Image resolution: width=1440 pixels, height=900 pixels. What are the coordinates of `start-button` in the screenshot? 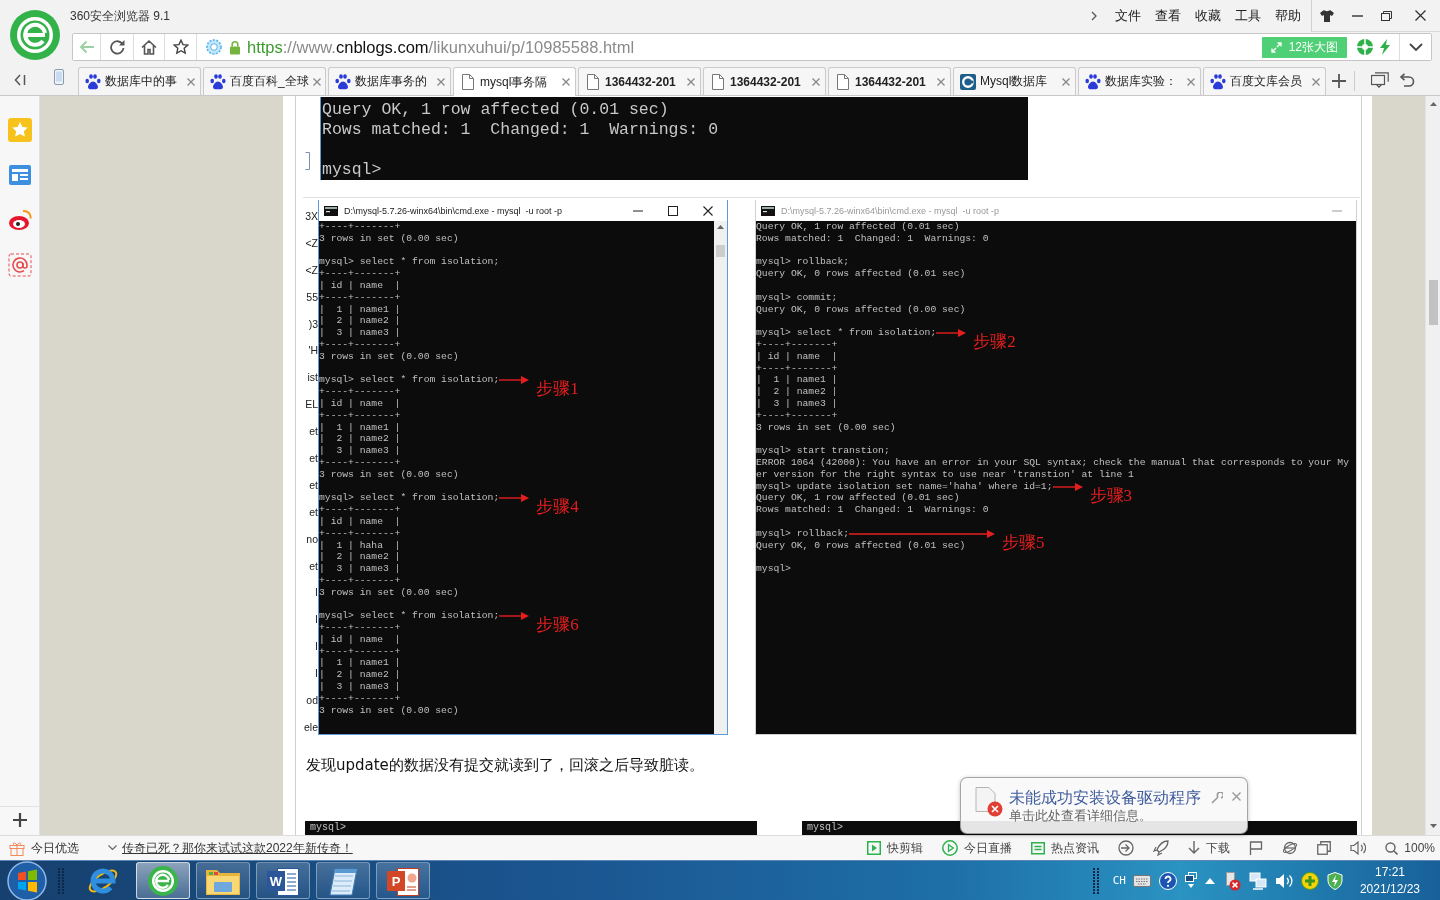 It's located at (27, 880).